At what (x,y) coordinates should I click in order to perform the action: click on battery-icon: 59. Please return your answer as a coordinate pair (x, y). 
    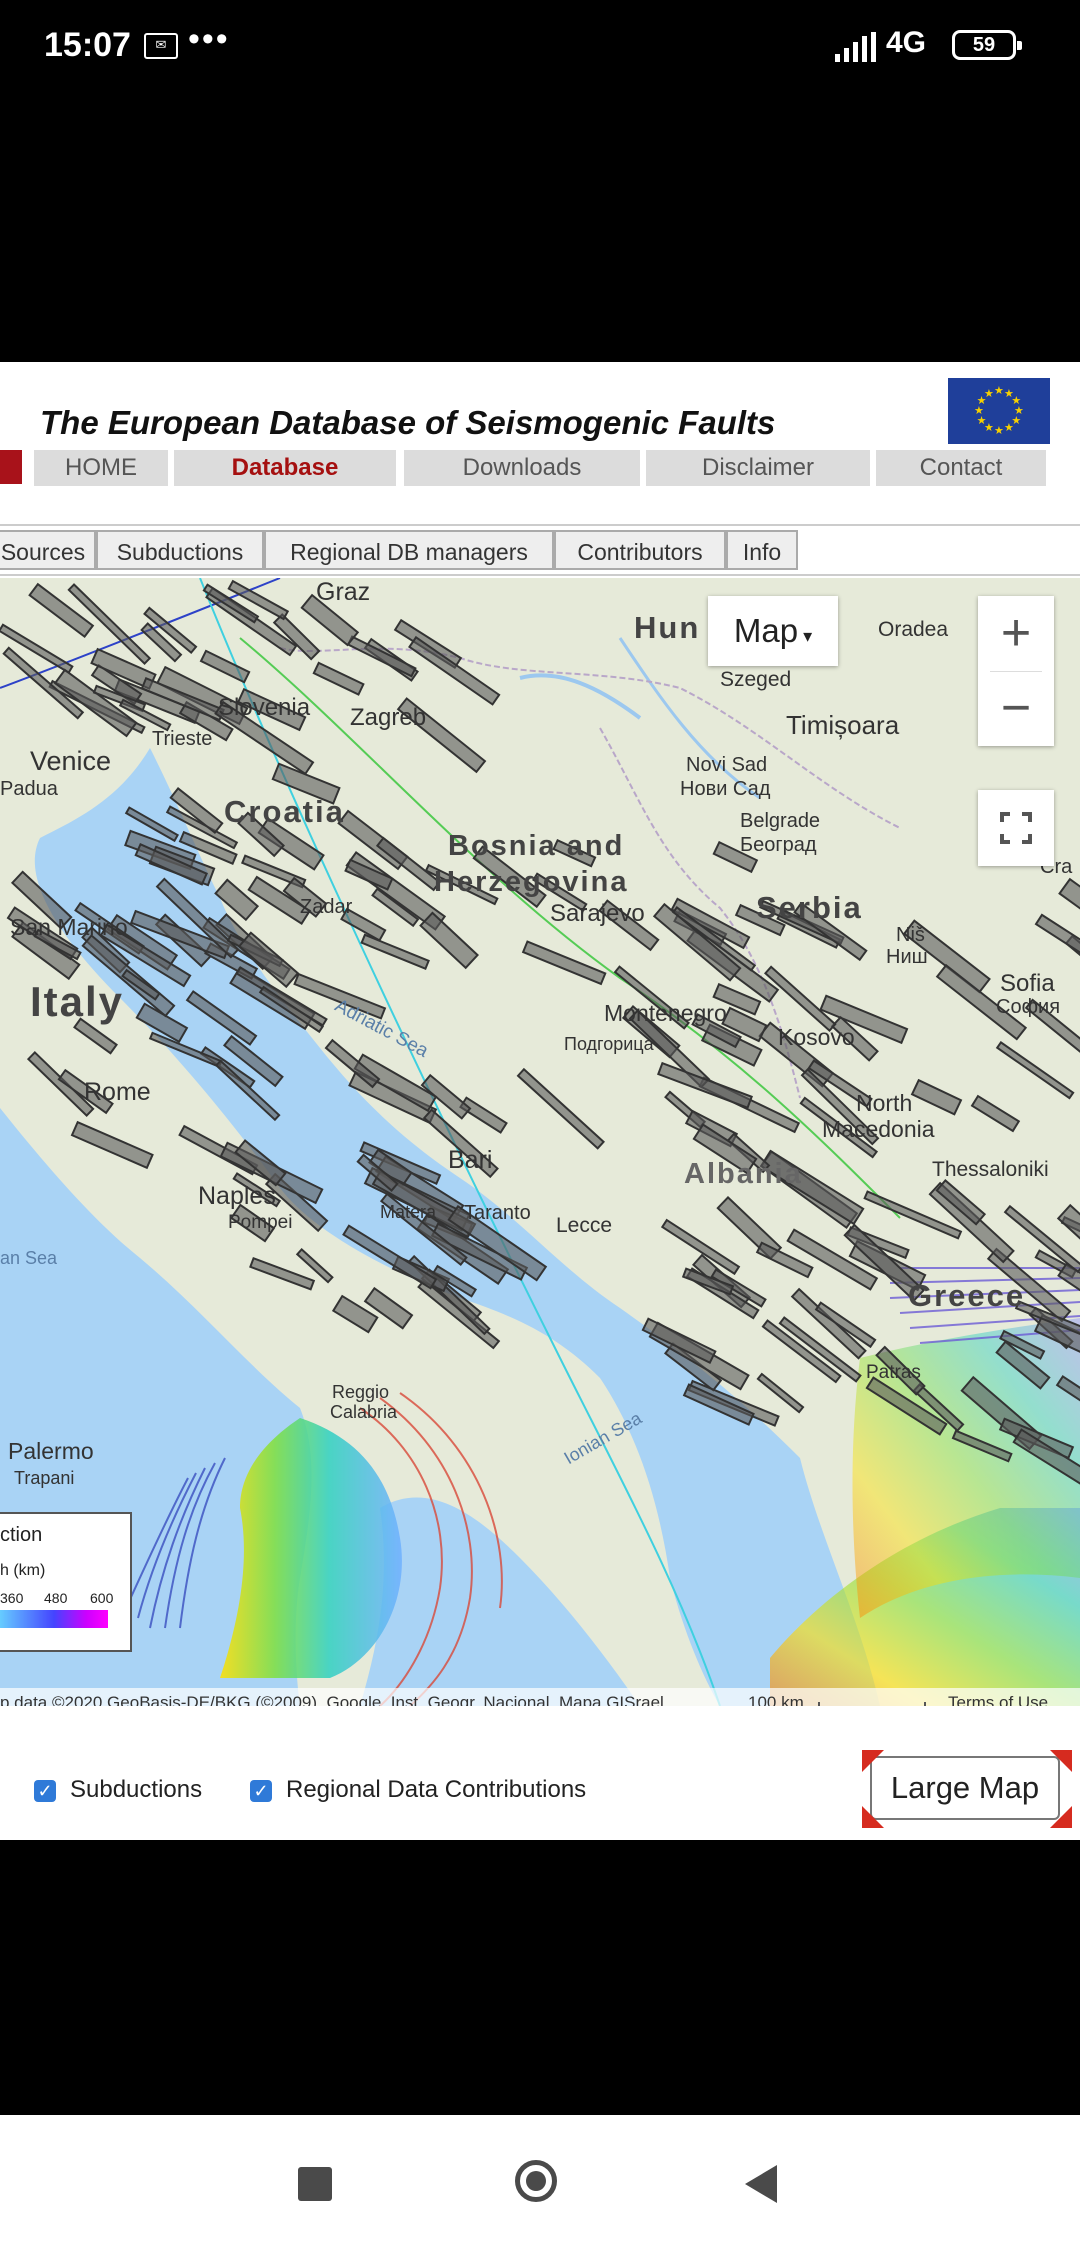
    Looking at the image, I should click on (987, 45).